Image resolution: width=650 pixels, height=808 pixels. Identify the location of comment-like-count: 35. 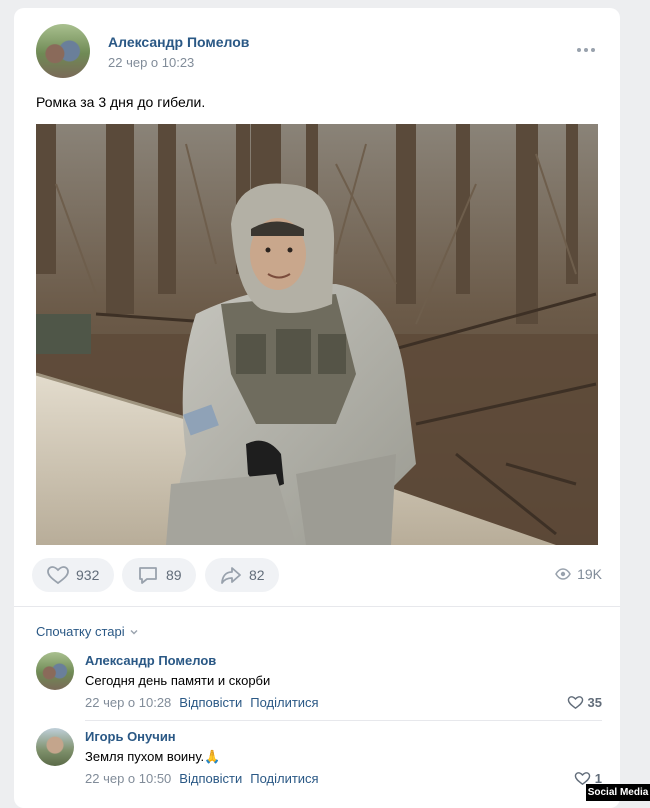
(594, 702).